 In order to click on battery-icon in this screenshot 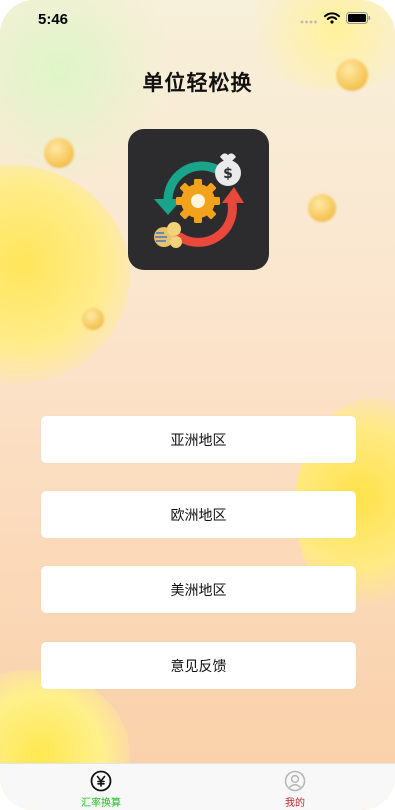, I will do `click(358, 18)`.